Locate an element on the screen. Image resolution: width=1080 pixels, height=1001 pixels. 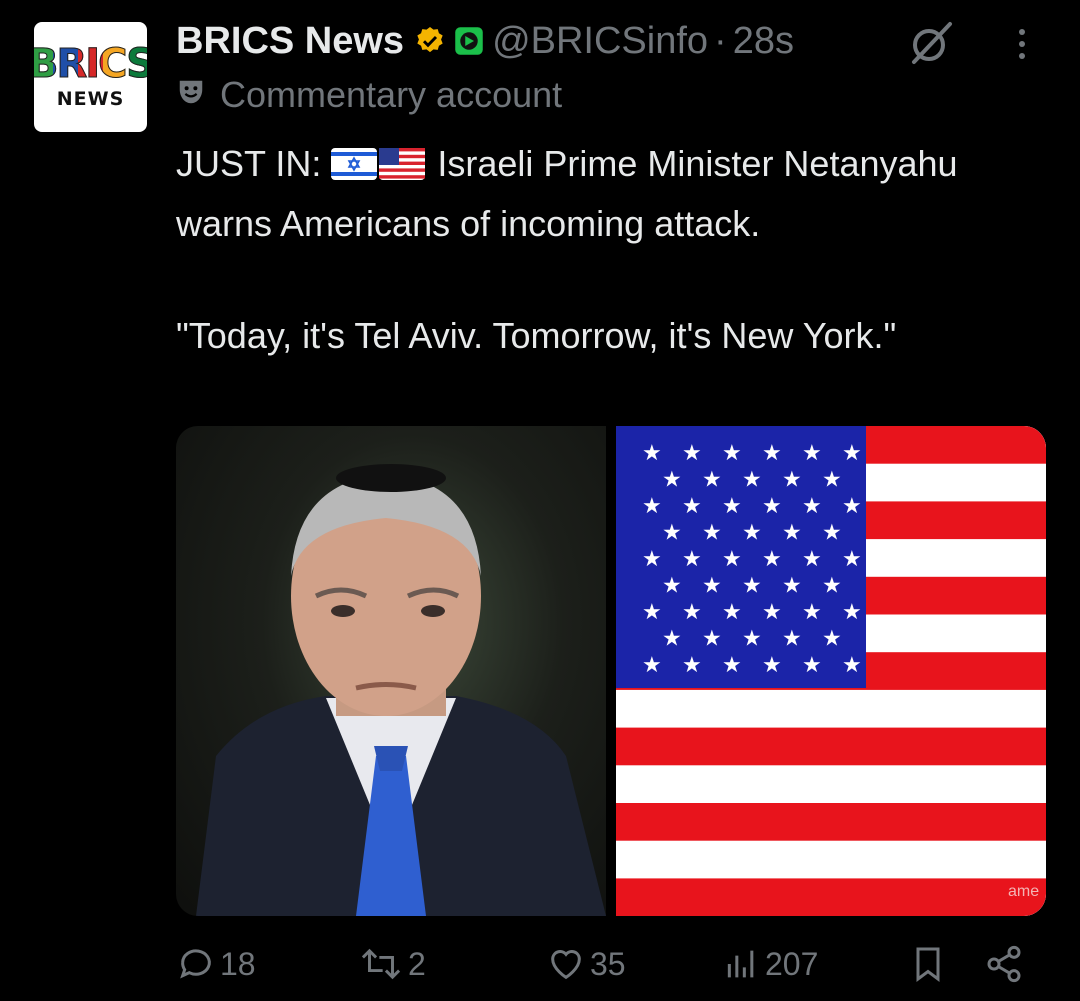
post-prefix: JUST IN: is located at coordinates (254, 163).